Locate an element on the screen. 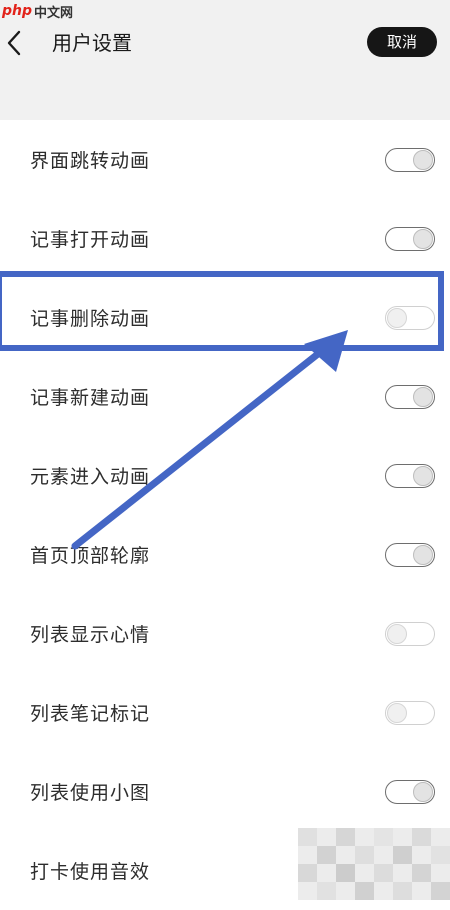 This screenshot has width=450, height=910. setting-label: 打卡使用音效 is located at coordinates (90, 872).